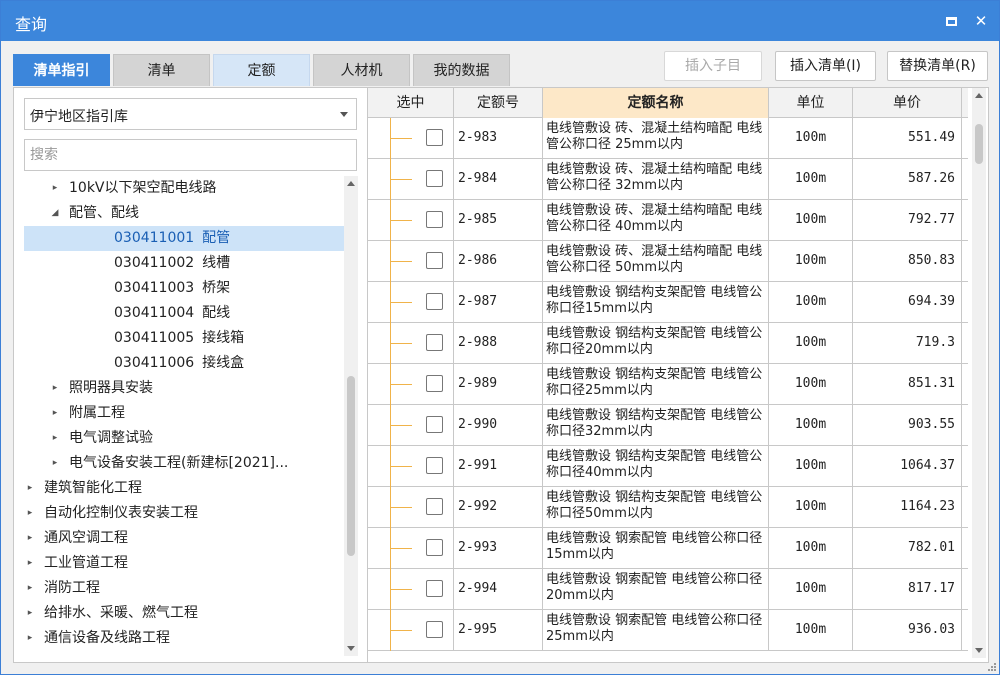 This screenshot has height=675, width=1000. I want to click on quota-name-cell: 电线管敷设 砖、混凝土结构暗配 电线管公称口径 40mm以内, so click(656, 220).